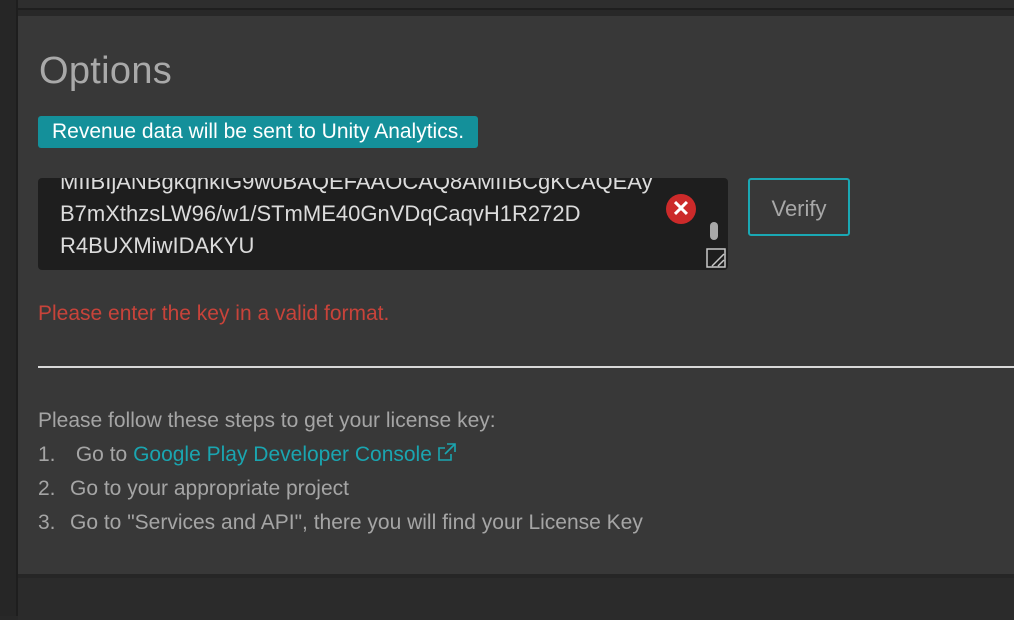 The image size is (1014, 620). What do you see at coordinates (214, 313) in the screenshot?
I see `key-format-error: Please enter the key in a valid format.` at bounding box center [214, 313].